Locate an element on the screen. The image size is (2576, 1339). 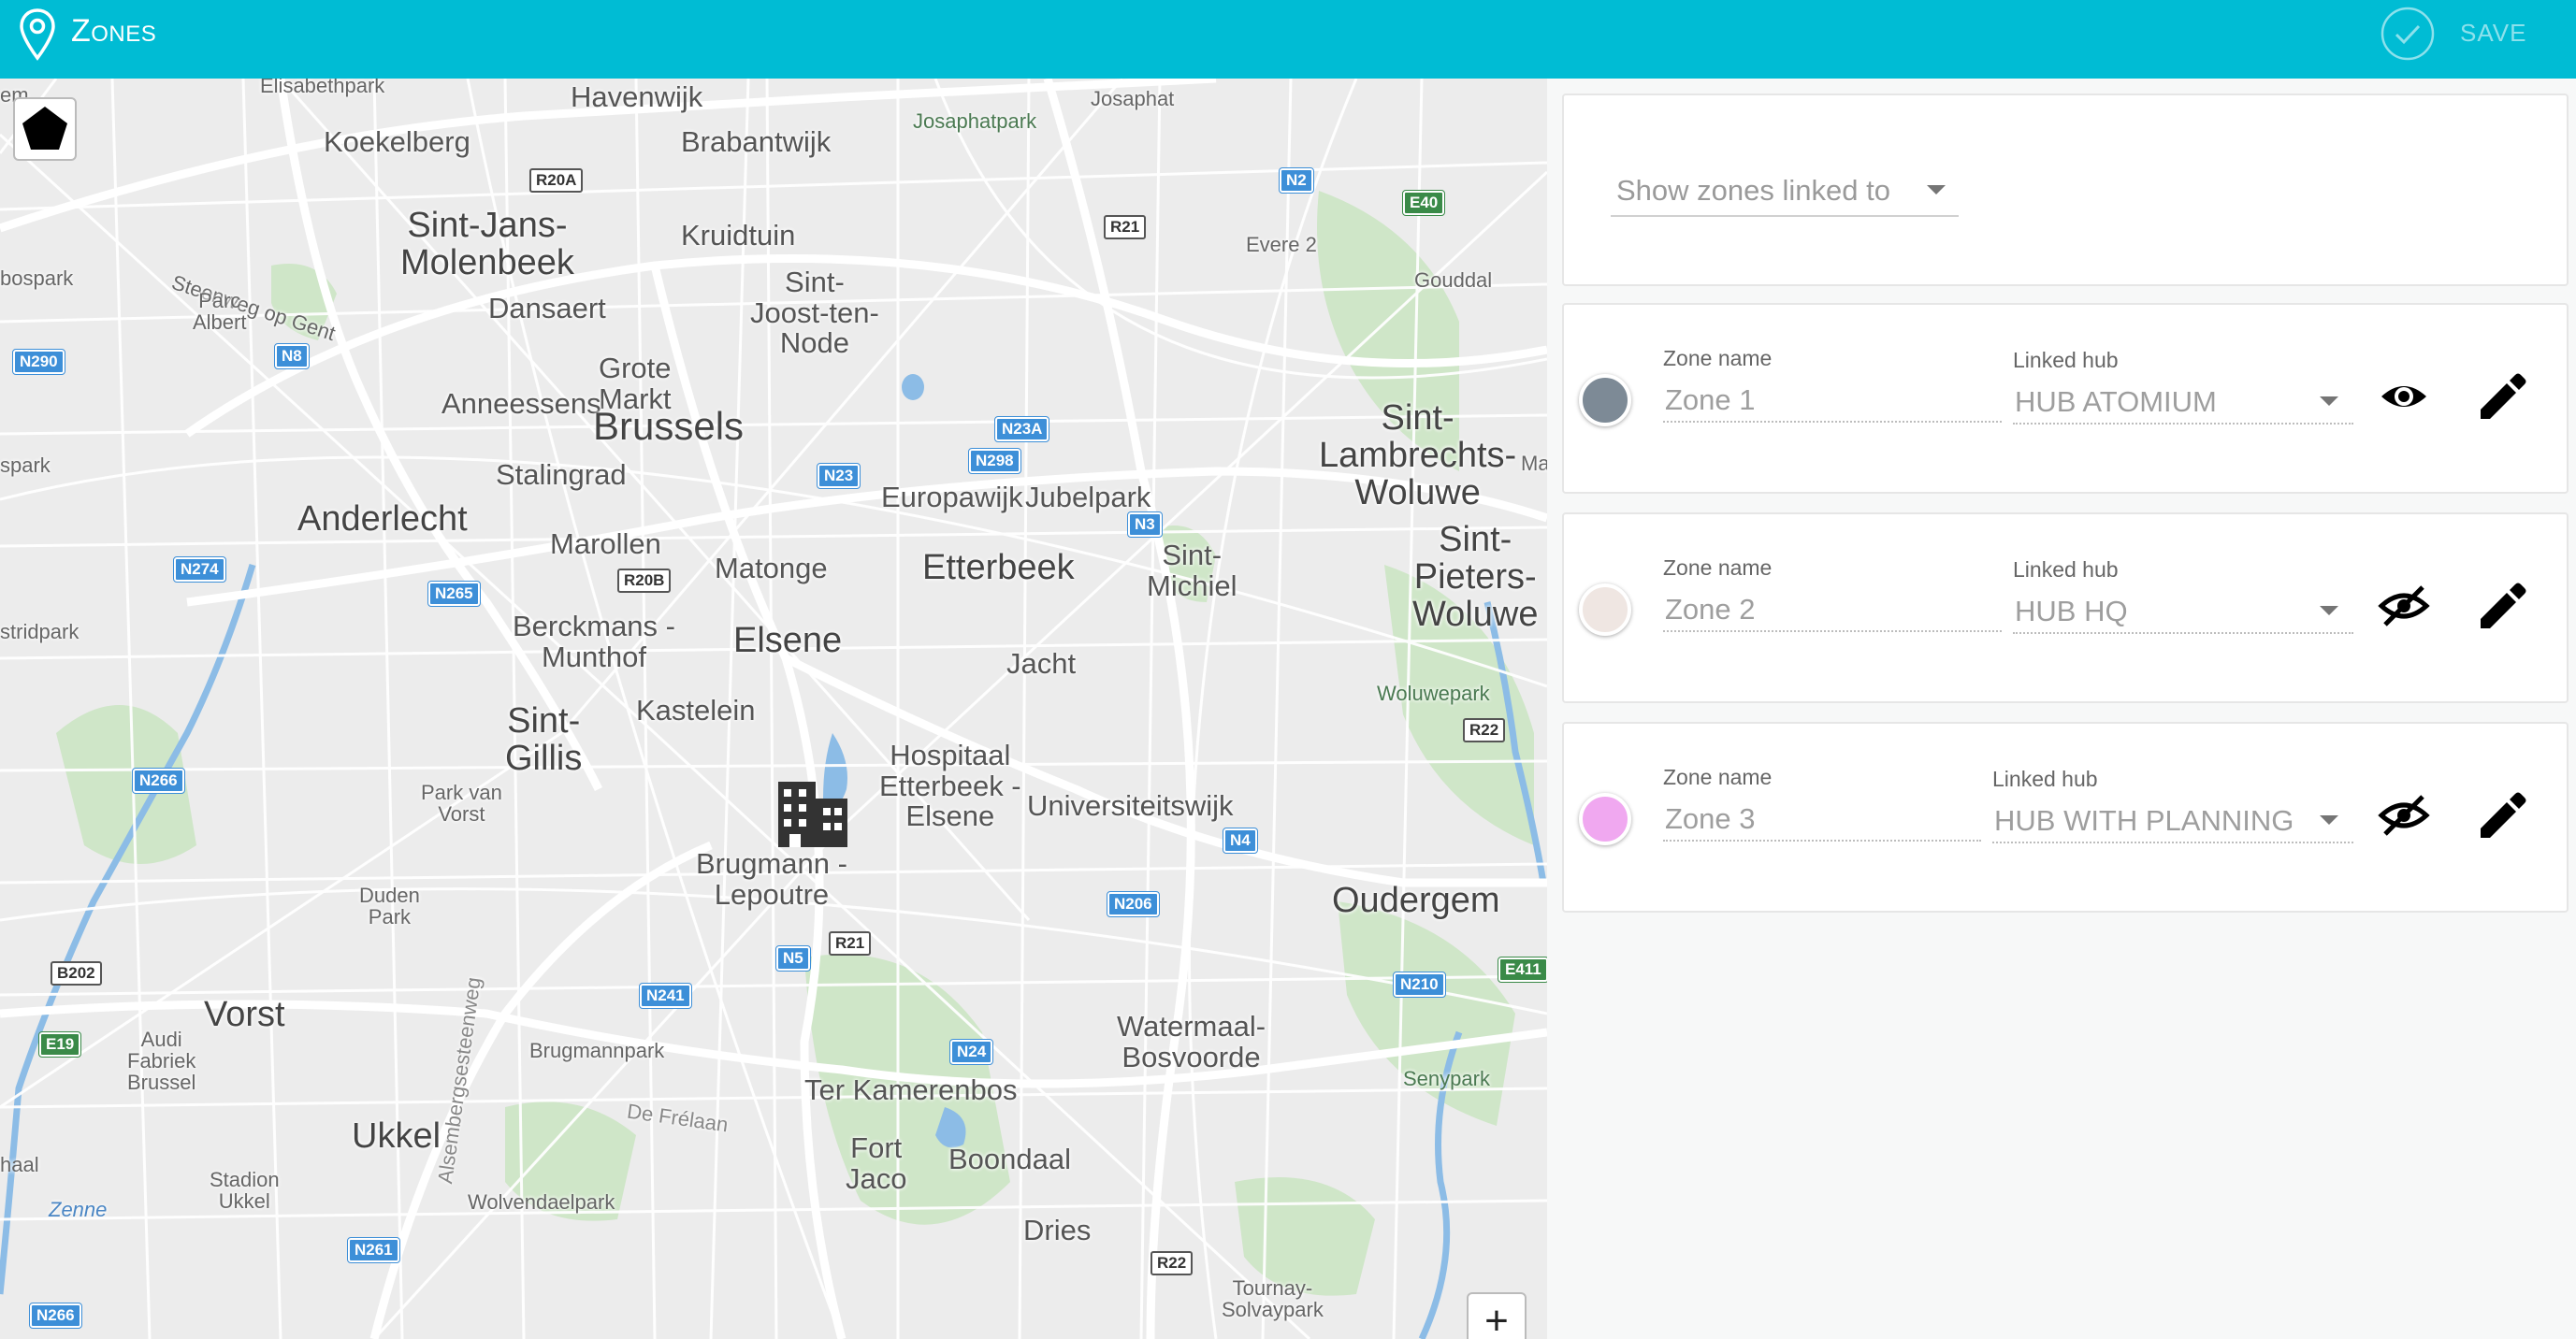
map-label: Etterbeek is located at coordinates (999, 567).